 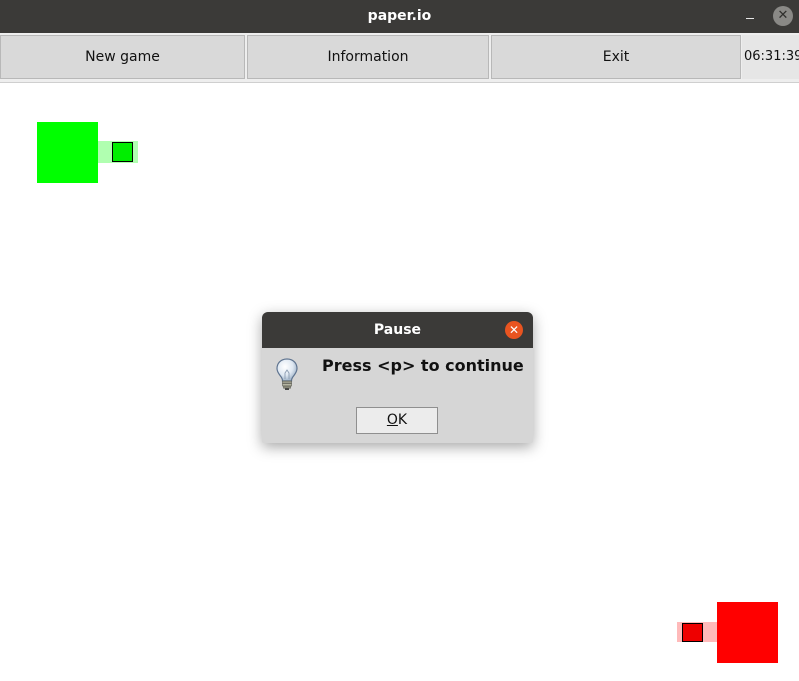 I want to click on toolbar: New game Information Exit 06:31:39, so click(x=399, y=57).